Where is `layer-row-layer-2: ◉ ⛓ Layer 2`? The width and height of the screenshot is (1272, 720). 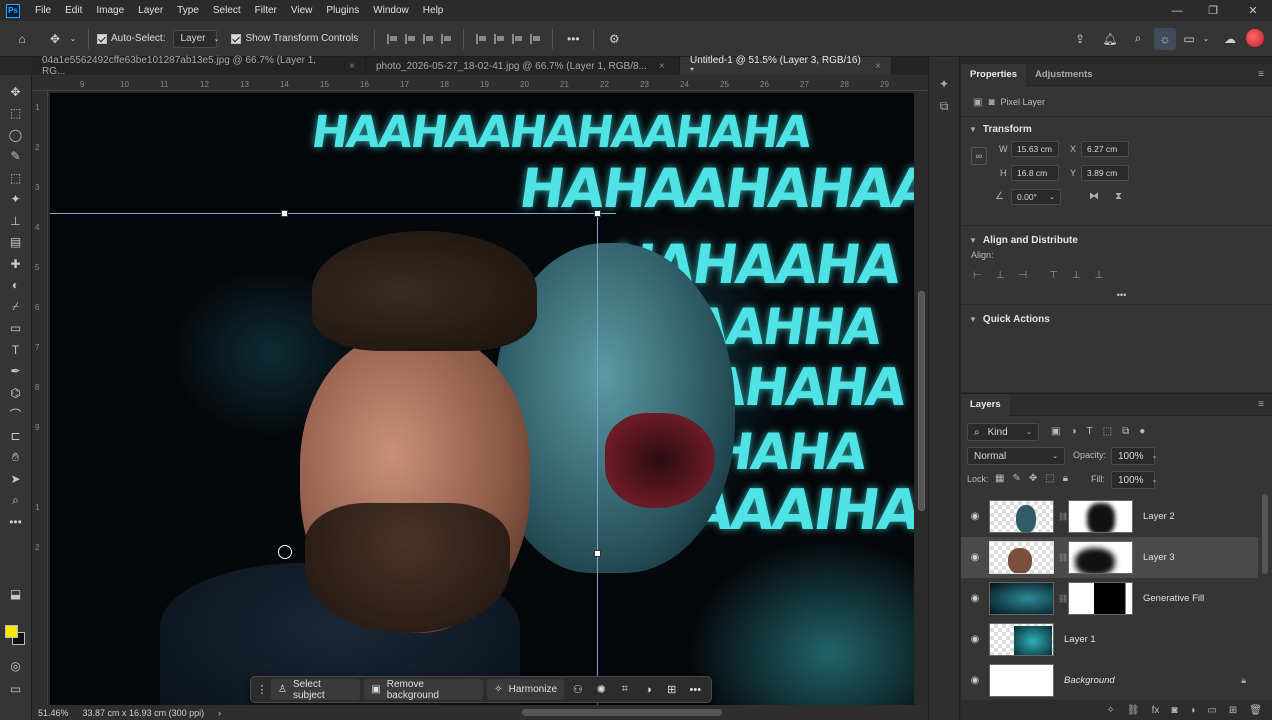
layer-row-layer-2: ◉ ⛓ Layer 2 is located at coordinates (1109, 516).